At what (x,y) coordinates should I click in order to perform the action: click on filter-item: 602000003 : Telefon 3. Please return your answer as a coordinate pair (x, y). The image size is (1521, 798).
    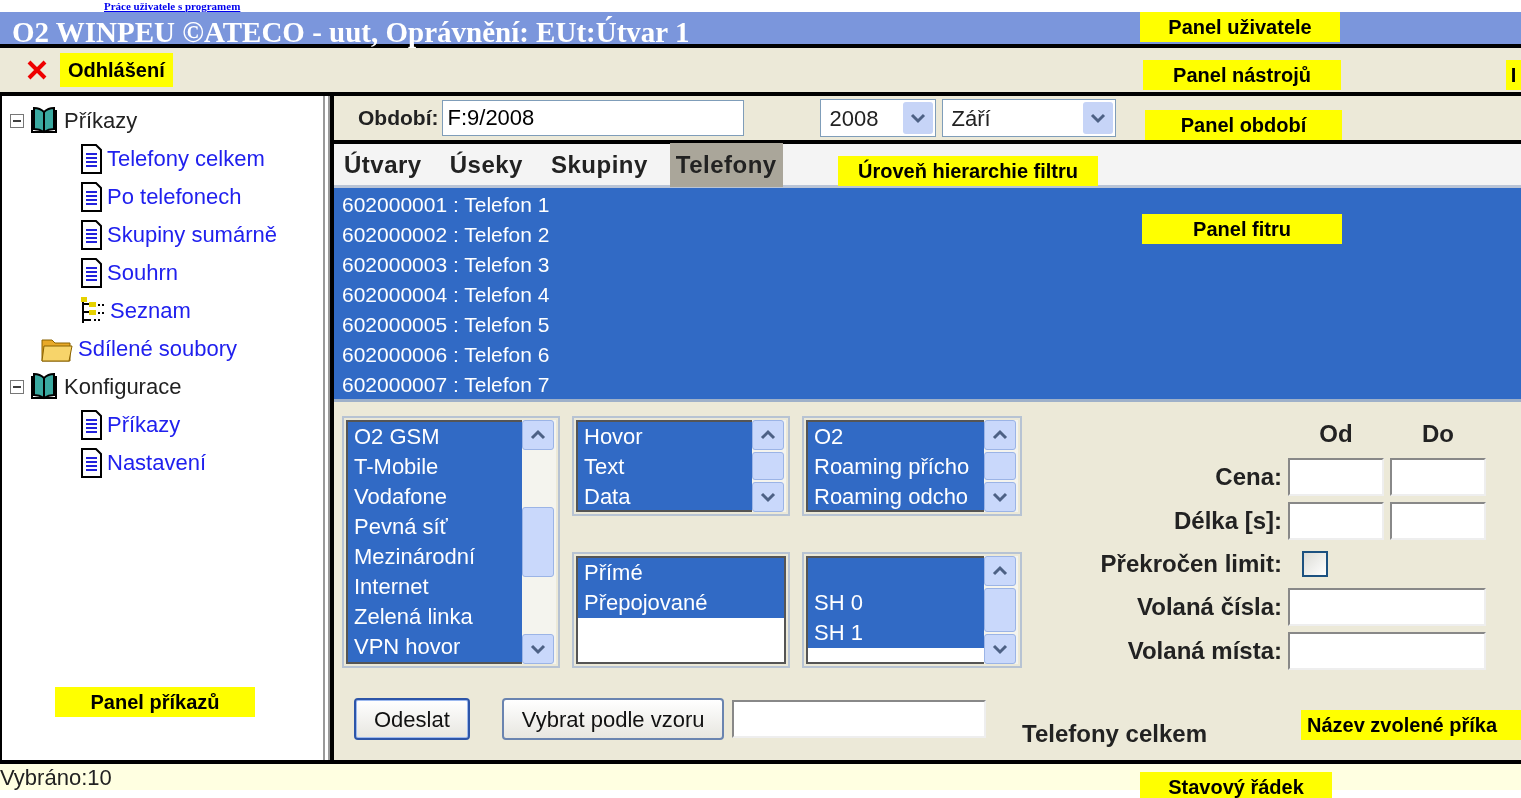
    Looking at the image, I should click on (446, 265).